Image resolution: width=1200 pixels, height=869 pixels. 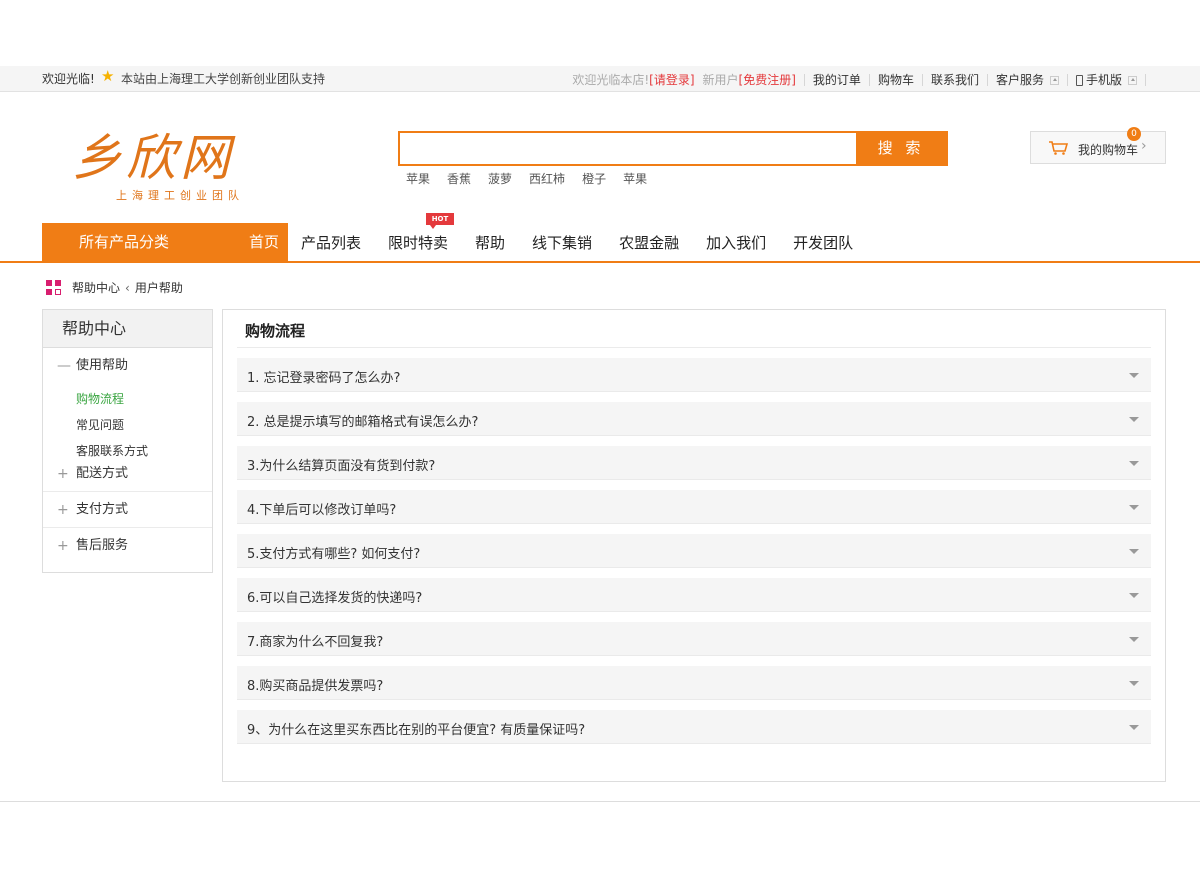 I want to click on sidebar-title: 帮助中心, so click(x=127, y=329).